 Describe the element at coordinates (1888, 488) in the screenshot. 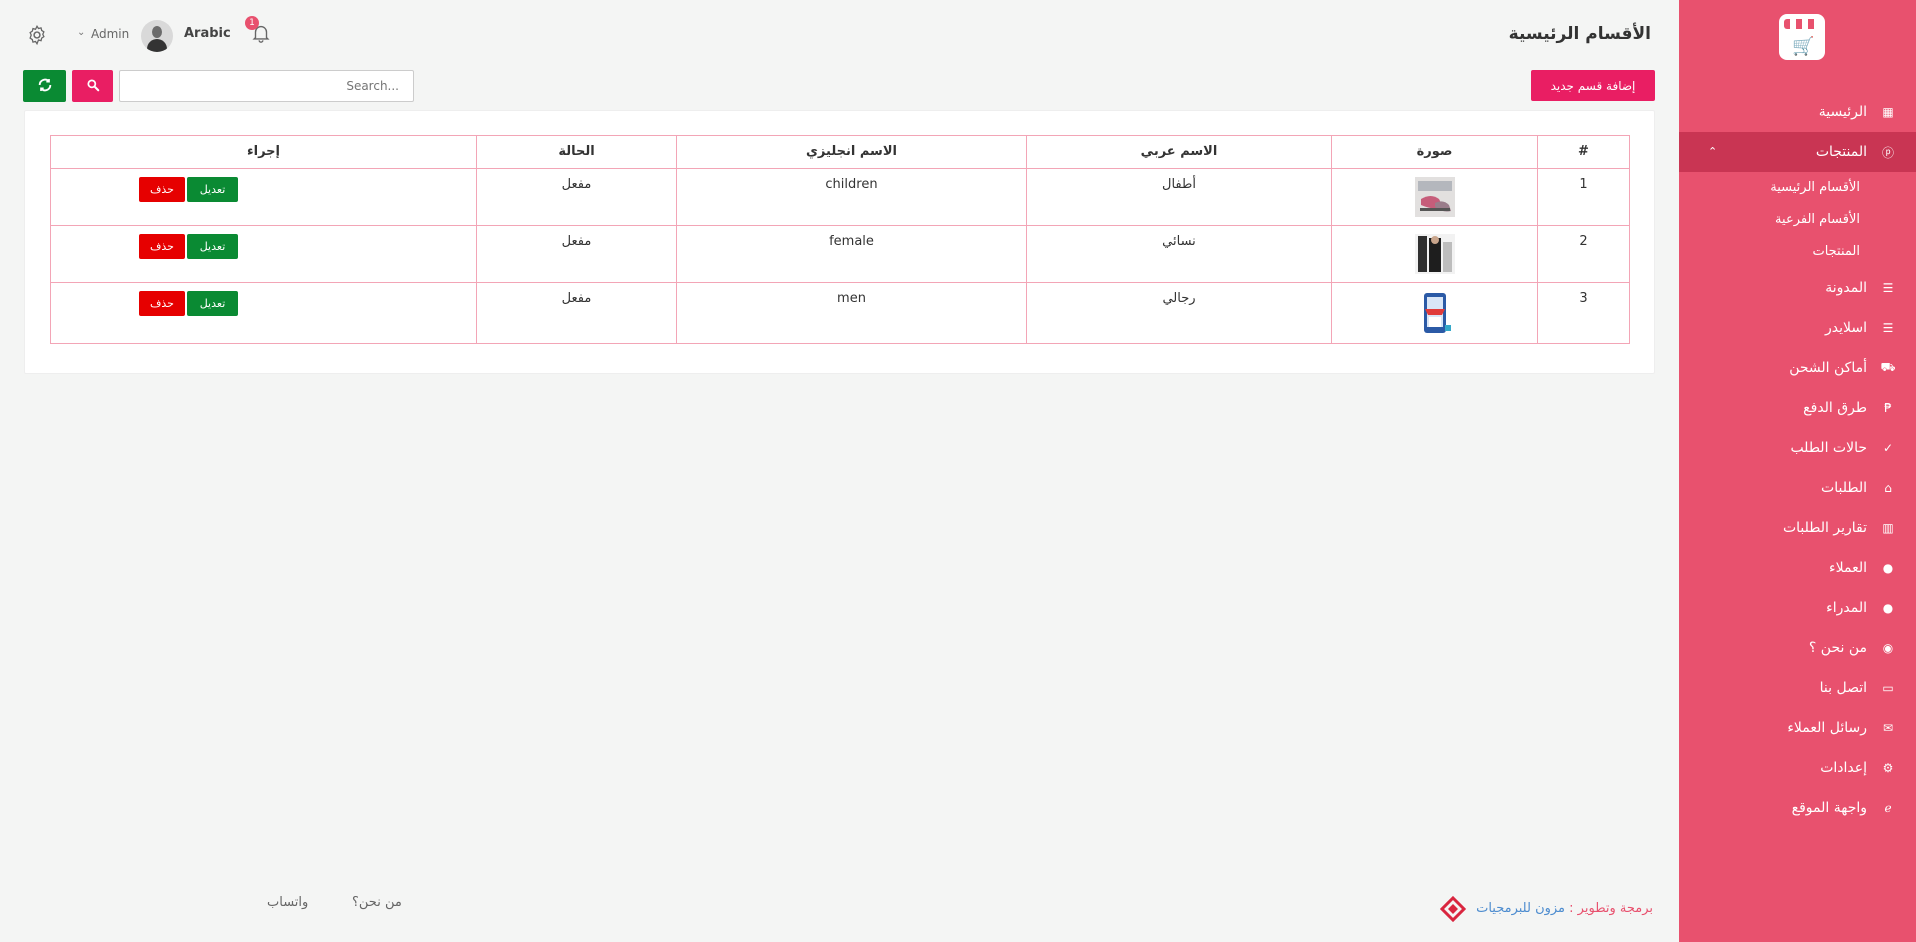

I see `basket-icon: ⌂` at that location.